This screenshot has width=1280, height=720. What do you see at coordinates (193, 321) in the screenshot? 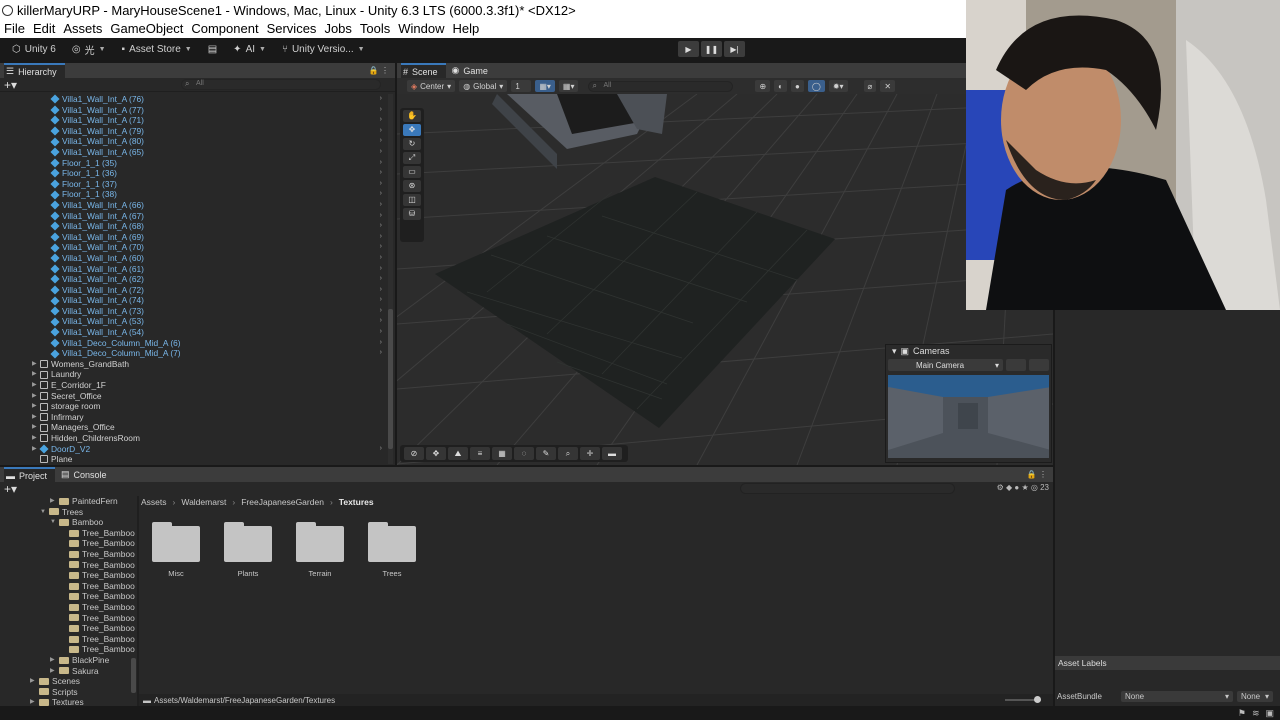
I see `hierarchy-item: Villa1_Wall_Int_A (53) ›` at bounding box center [193, 321].